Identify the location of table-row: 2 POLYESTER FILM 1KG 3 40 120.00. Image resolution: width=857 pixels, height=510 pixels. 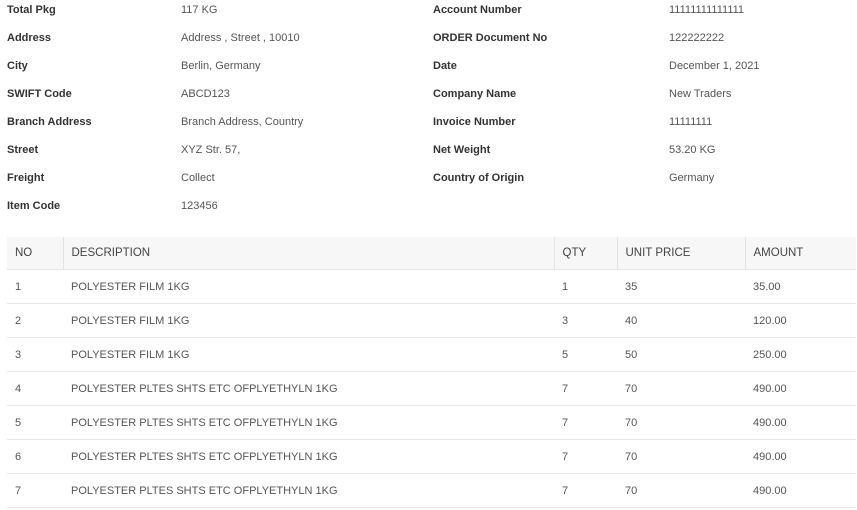
(431, 320).